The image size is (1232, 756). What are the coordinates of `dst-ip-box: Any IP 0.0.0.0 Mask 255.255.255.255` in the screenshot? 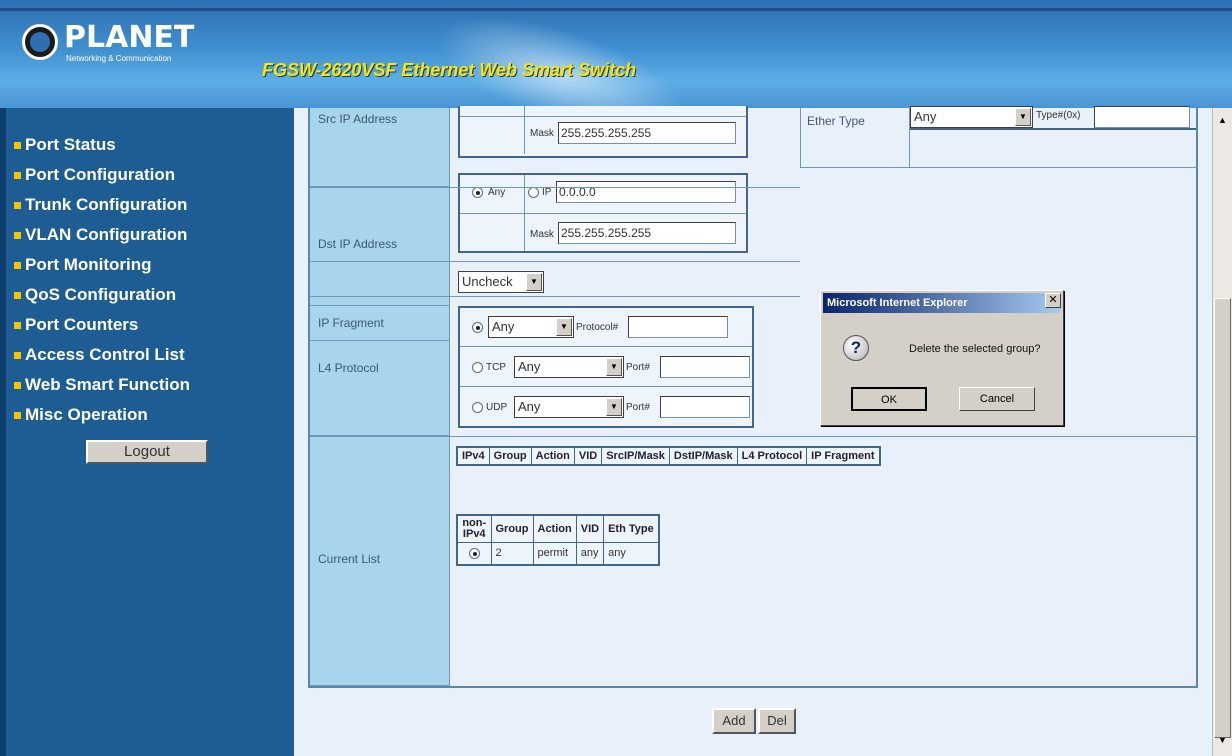 It's located at (603, 213).